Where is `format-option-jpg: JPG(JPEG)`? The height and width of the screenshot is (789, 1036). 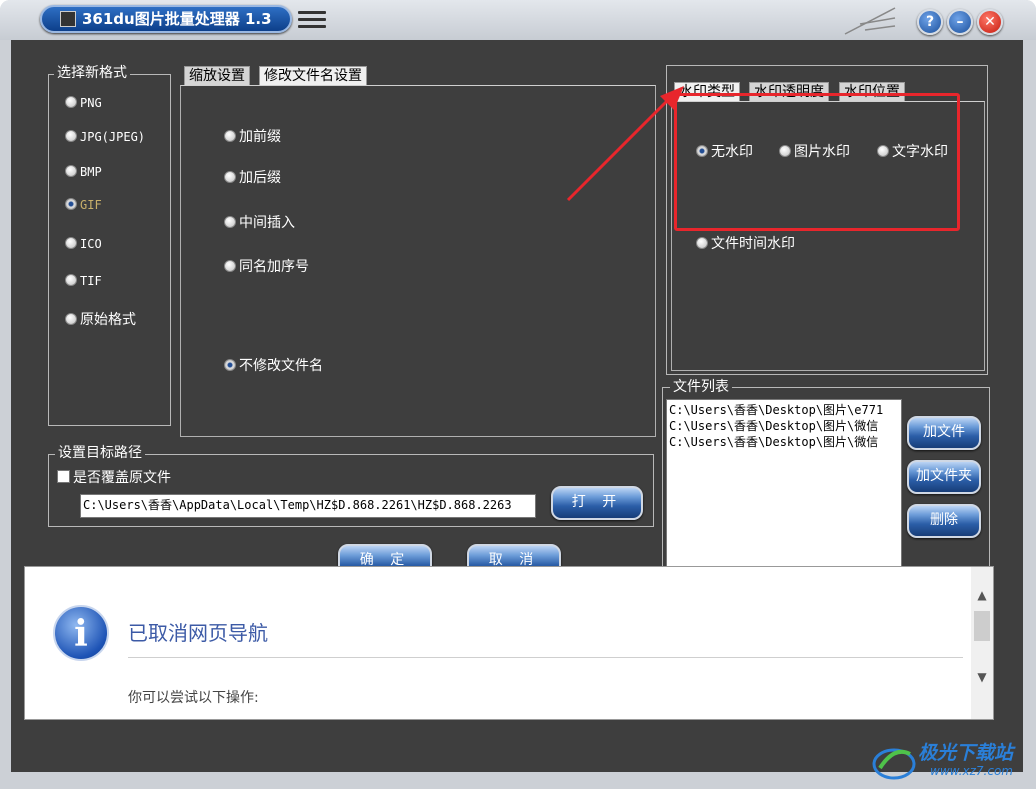
format-option-jpg: JPG(JPEG) is located at coordinates (105, 137).